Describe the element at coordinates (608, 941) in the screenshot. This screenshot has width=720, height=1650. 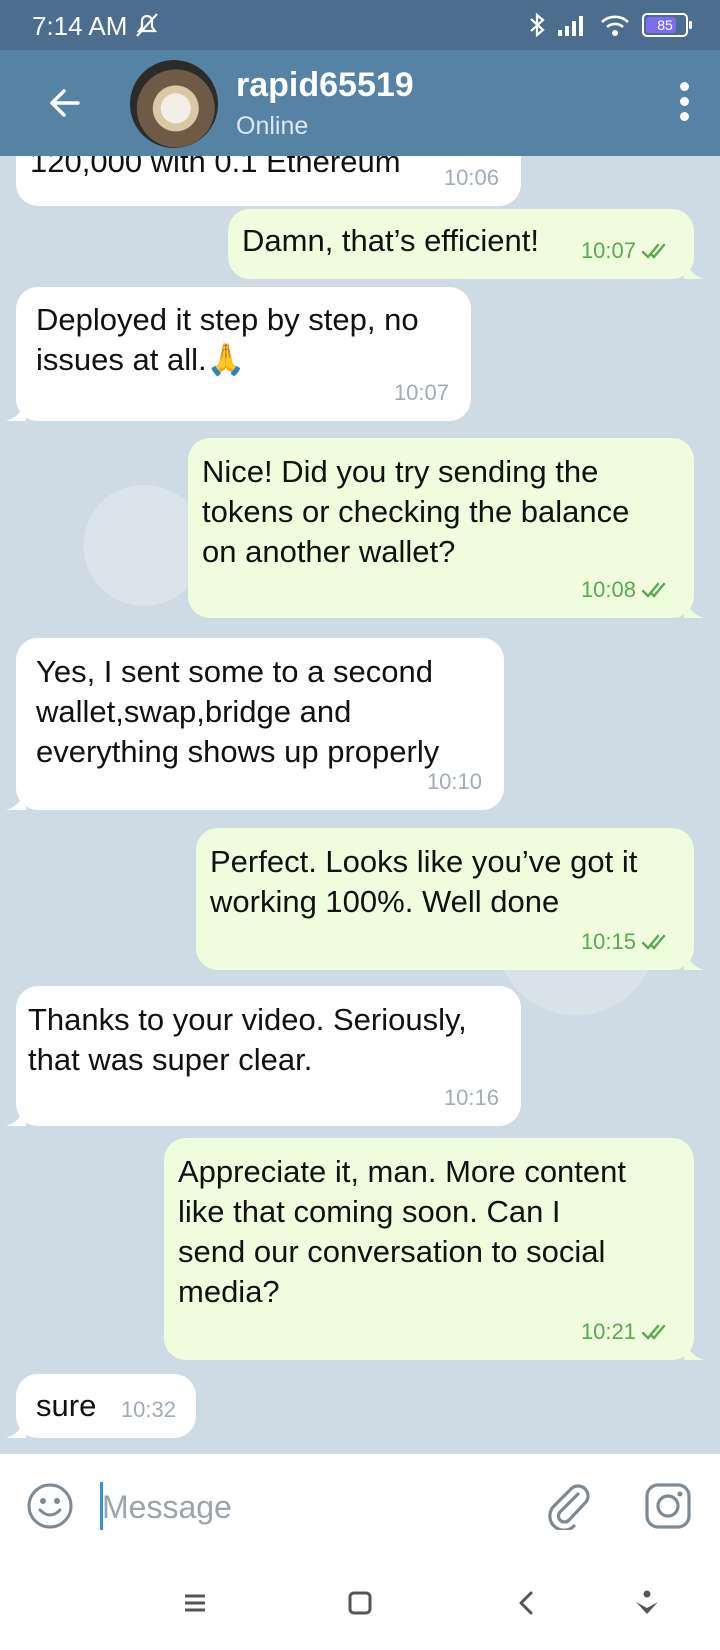
I see `message-time: 10:15` at that location.